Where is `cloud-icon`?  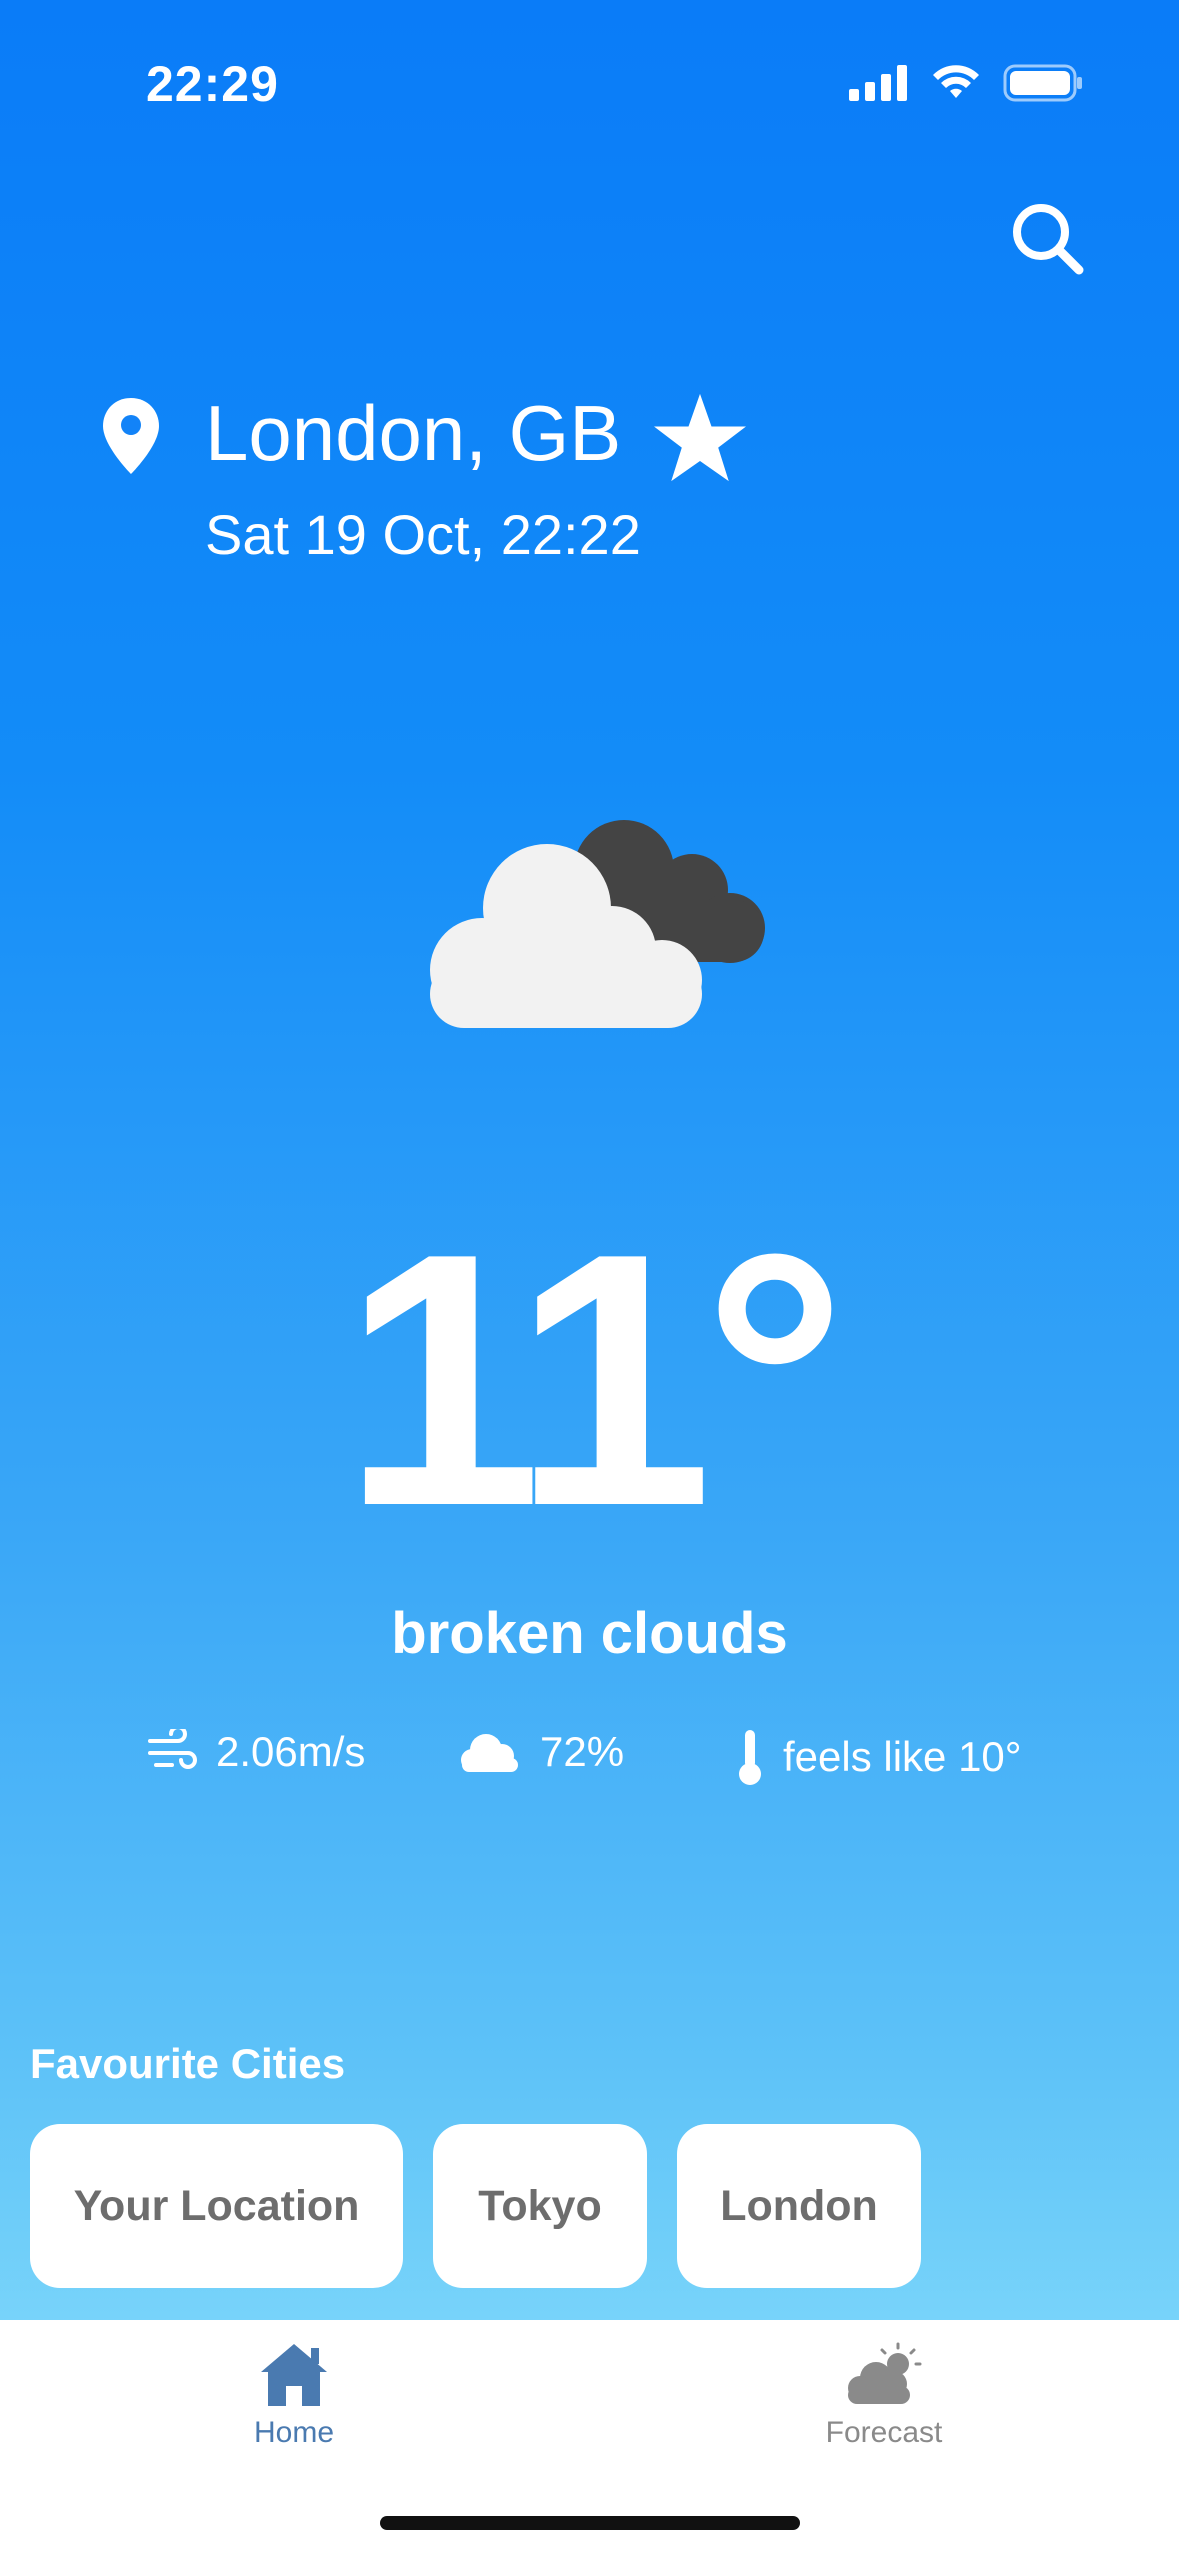
cloud-icon is located at coordinates (489, 1753).